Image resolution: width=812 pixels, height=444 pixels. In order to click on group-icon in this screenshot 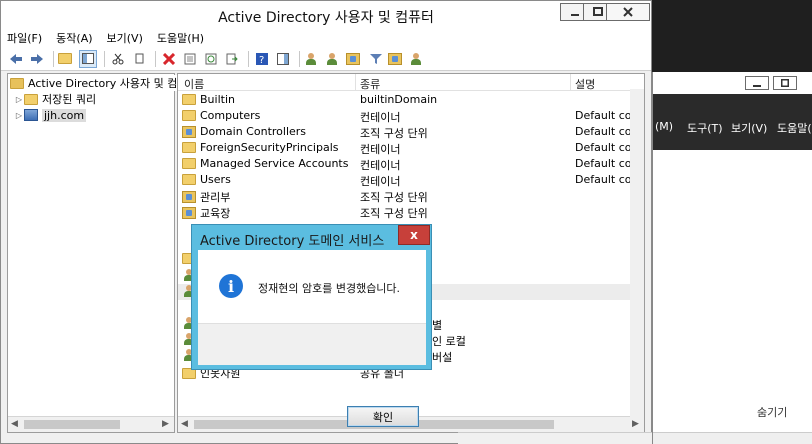, I will do `click(332, 58)`.